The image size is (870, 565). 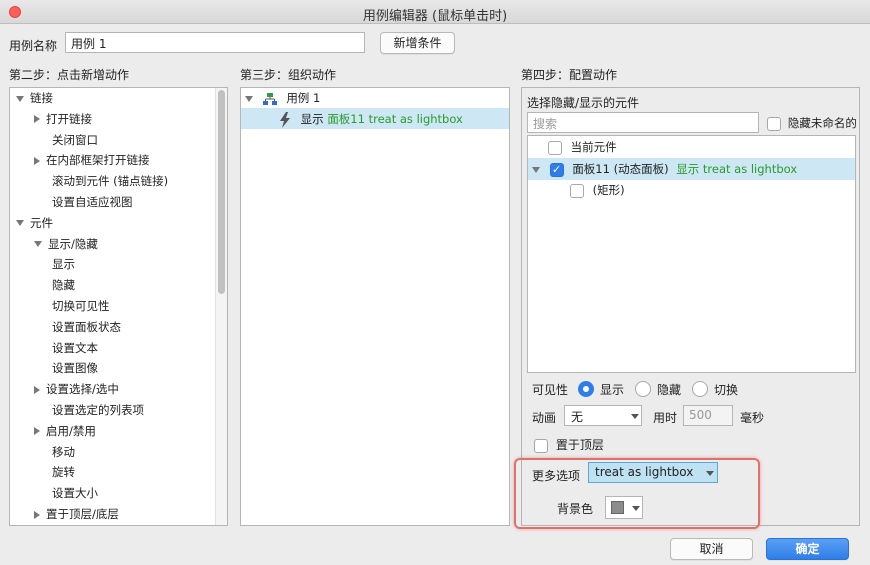 I want to click on action-item: 在内部框架打开链接, so click(x=92, y=160).